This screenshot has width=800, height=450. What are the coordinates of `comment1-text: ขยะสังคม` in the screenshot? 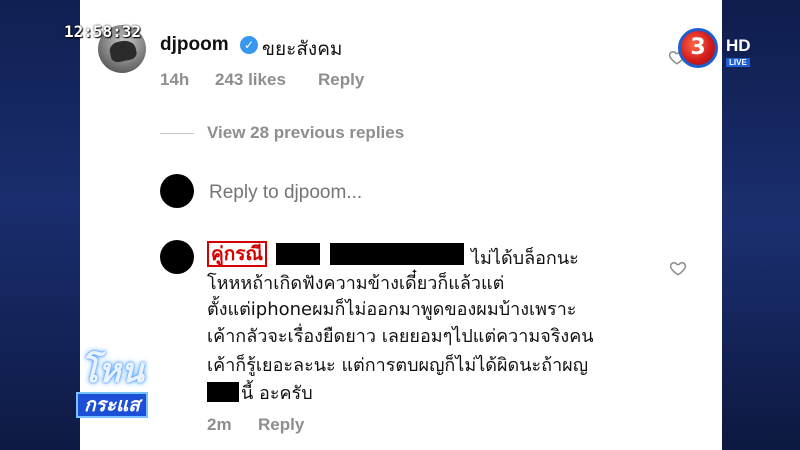 It's located at (302, 49).